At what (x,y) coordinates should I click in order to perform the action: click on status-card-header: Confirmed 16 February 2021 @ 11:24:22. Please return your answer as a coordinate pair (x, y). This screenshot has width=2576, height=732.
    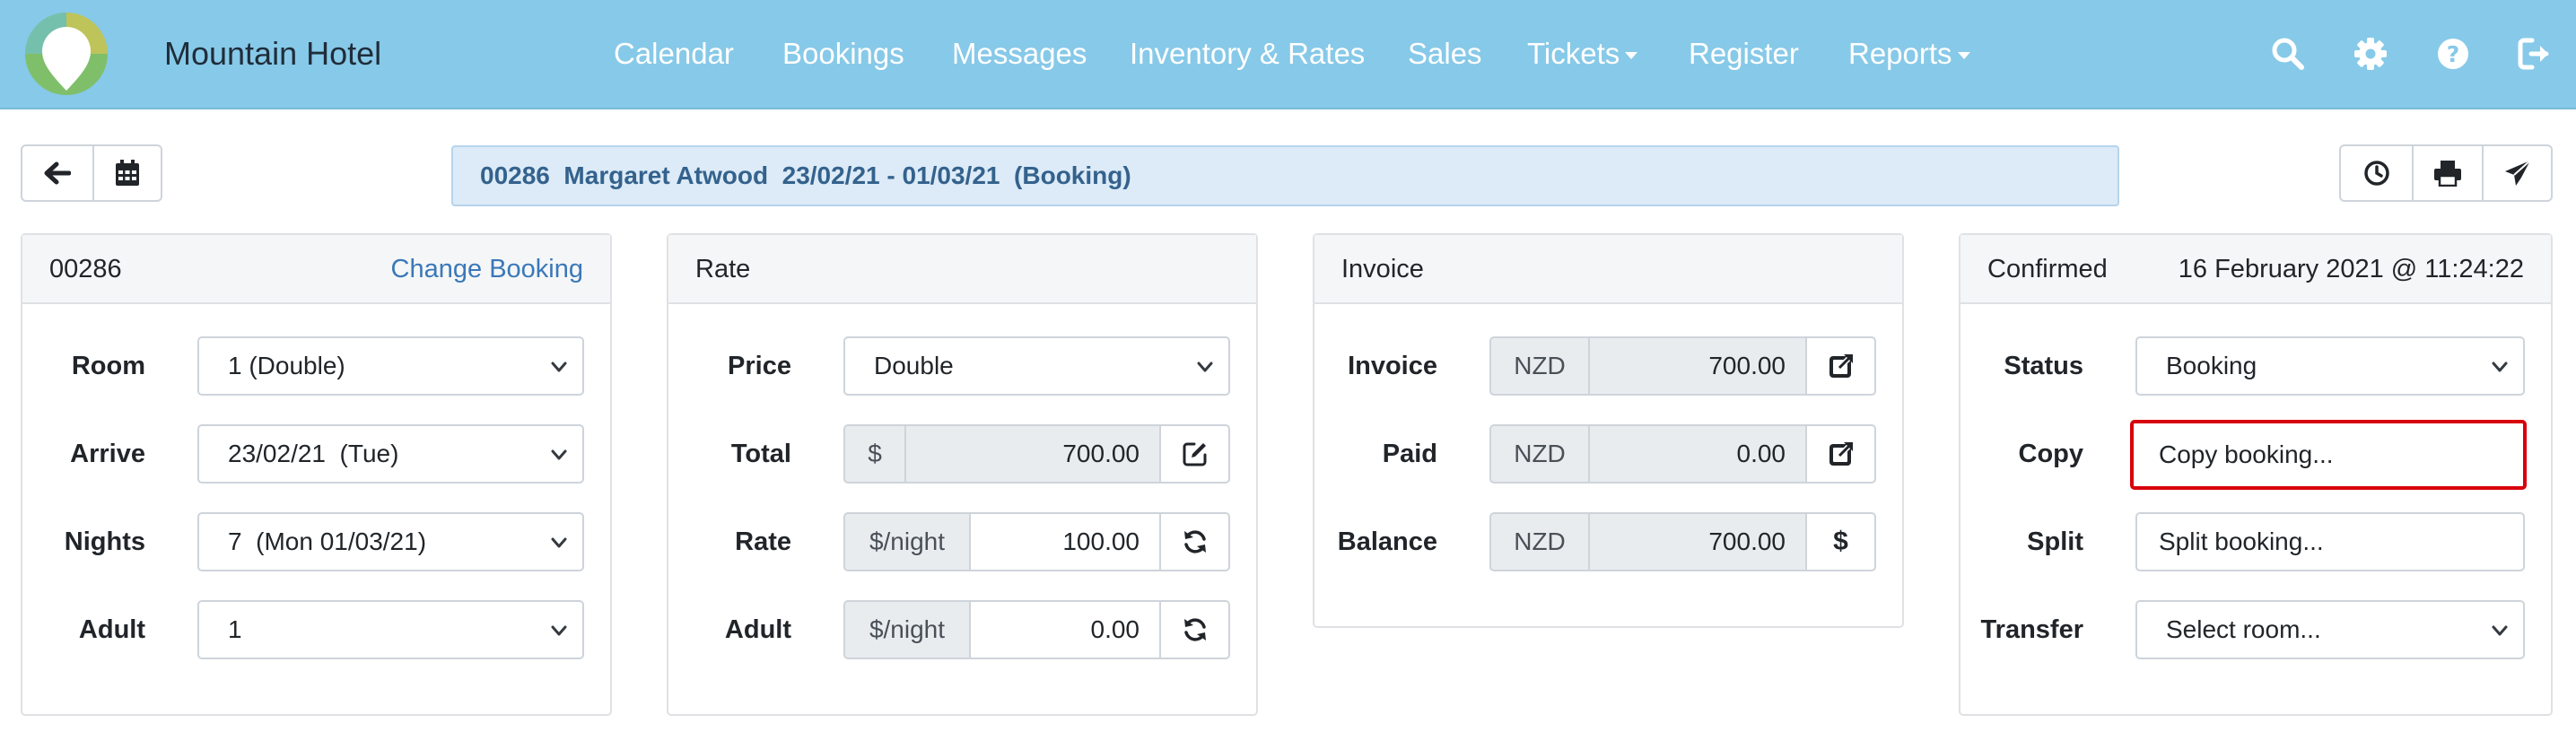
    Looking at the image, I should click on (2255, 269).